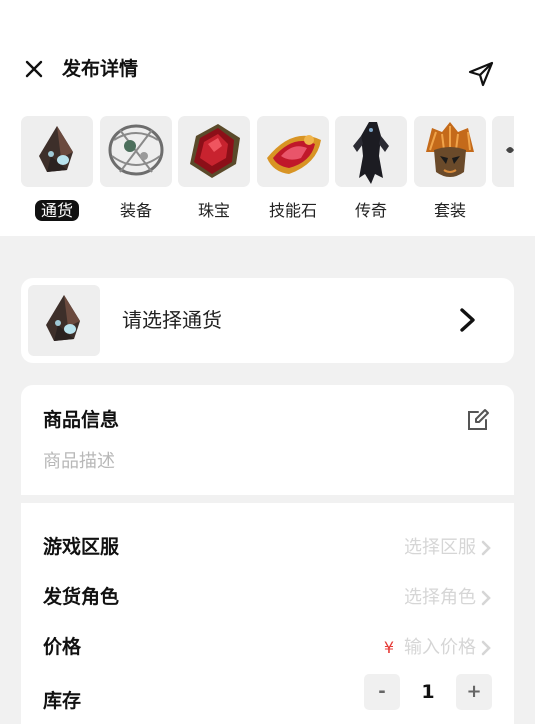  I want to click on equipment-icon, so click(136, 151).